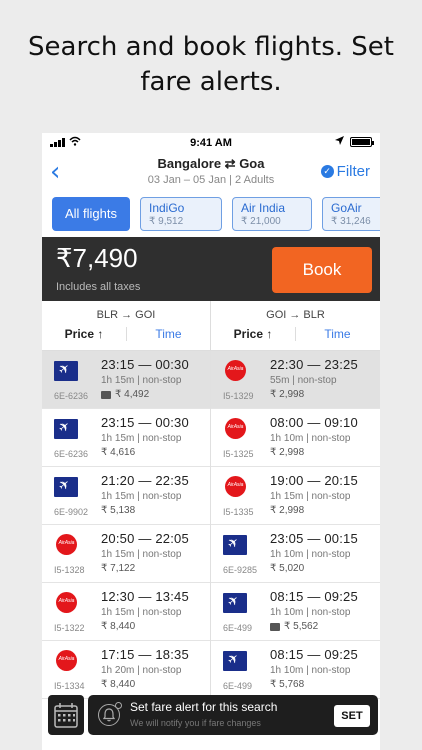 The image size is (422, 750). I want to click on flight-times: 08:00 — 09:10, so click(314, 422).